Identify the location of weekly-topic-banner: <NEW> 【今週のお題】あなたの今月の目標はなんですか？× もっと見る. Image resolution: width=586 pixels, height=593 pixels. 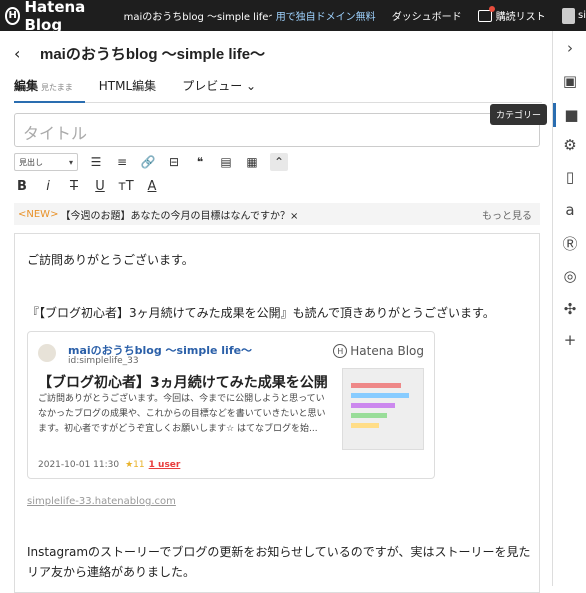
(277, 214).